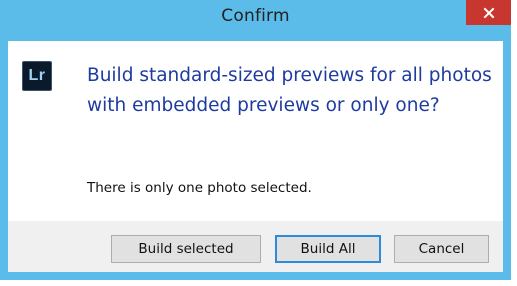 The image size is (517, 286). Describe the element at coordinates (328, 249) in the screenshot. I see `build-all-button: Build All` at that location.